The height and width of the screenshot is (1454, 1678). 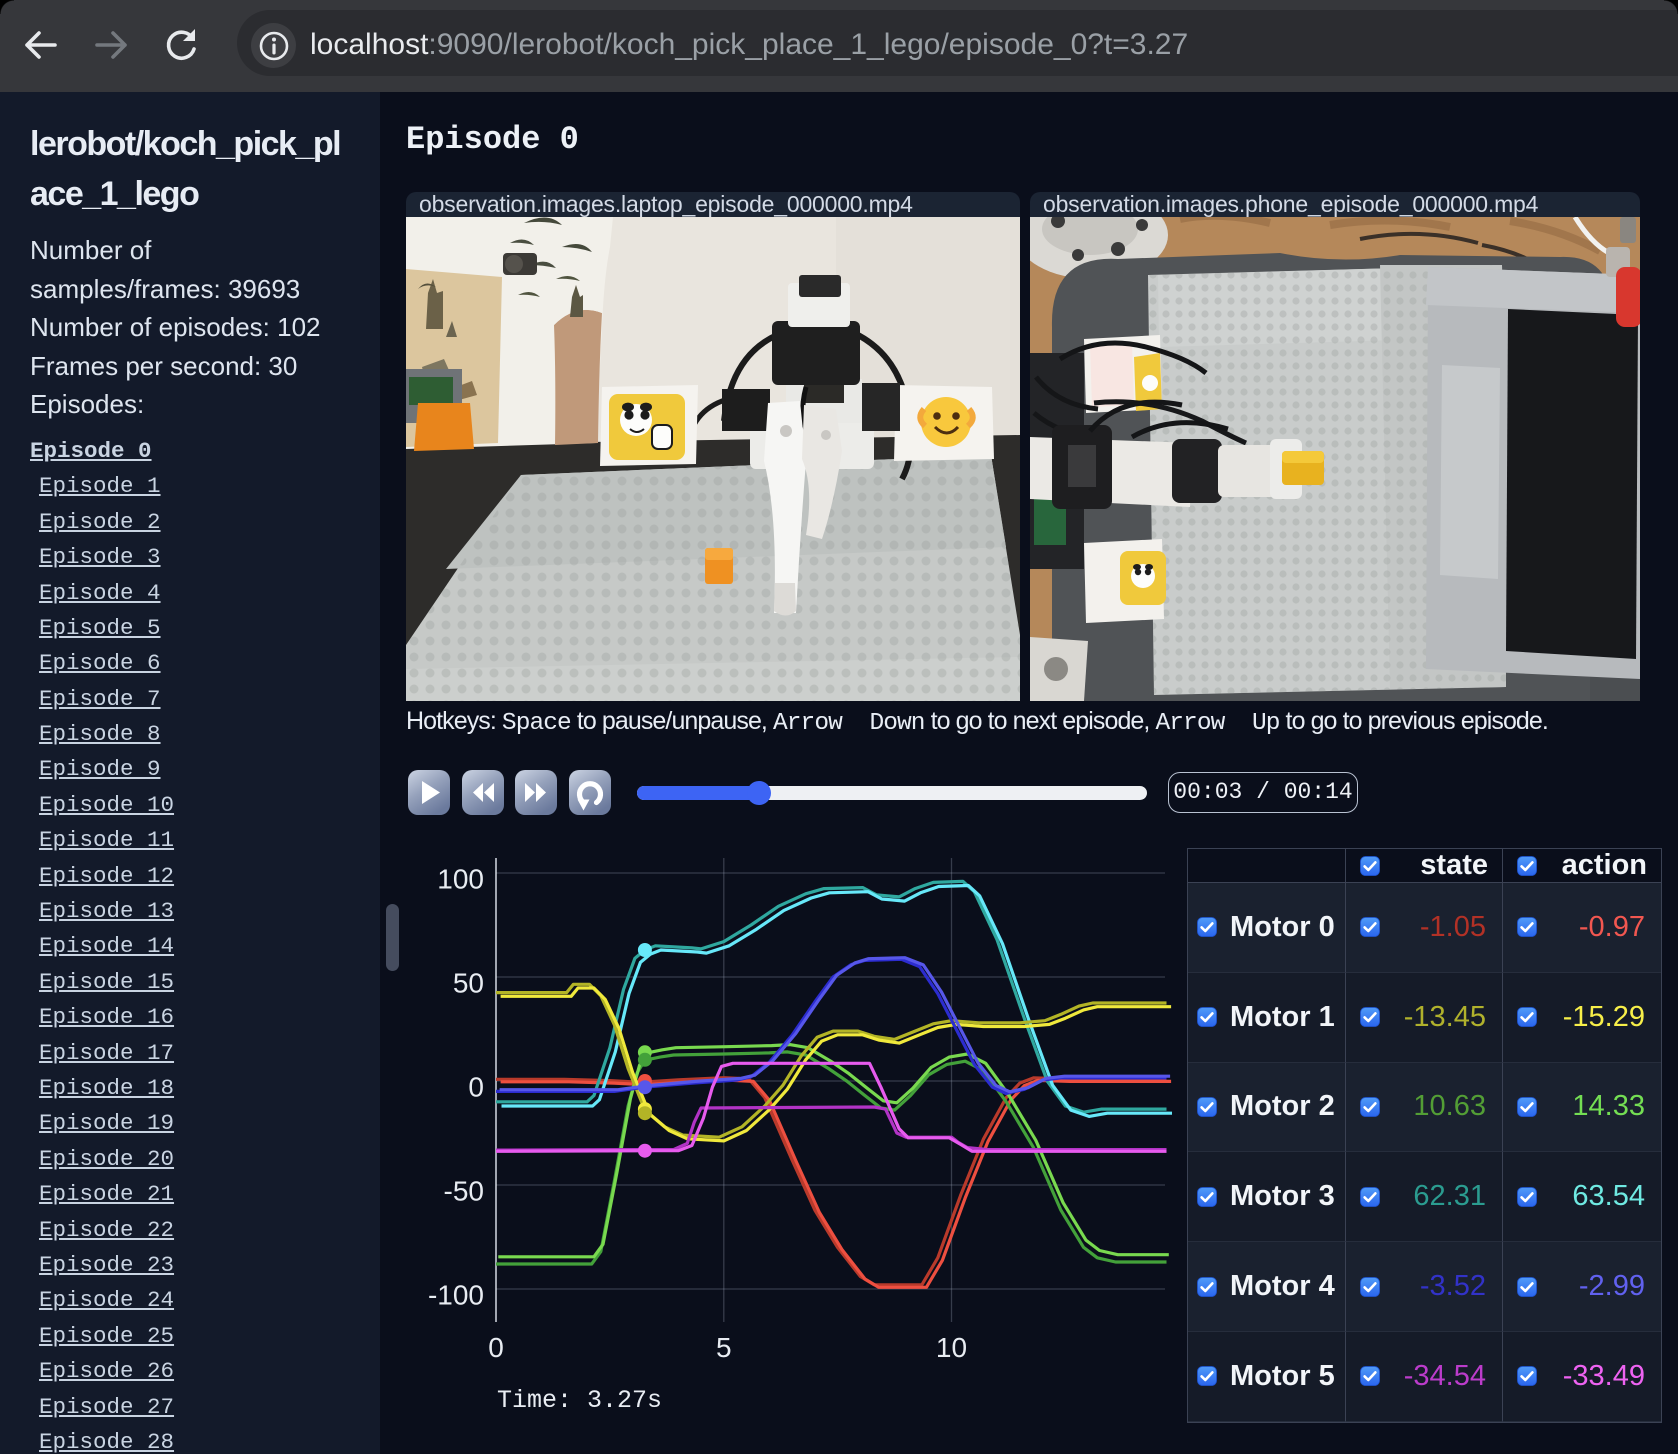 What do you see at coordinates (724, 1347) in the screenshot?
I see `svg-text: 5` at bounding box center [724, 1347].